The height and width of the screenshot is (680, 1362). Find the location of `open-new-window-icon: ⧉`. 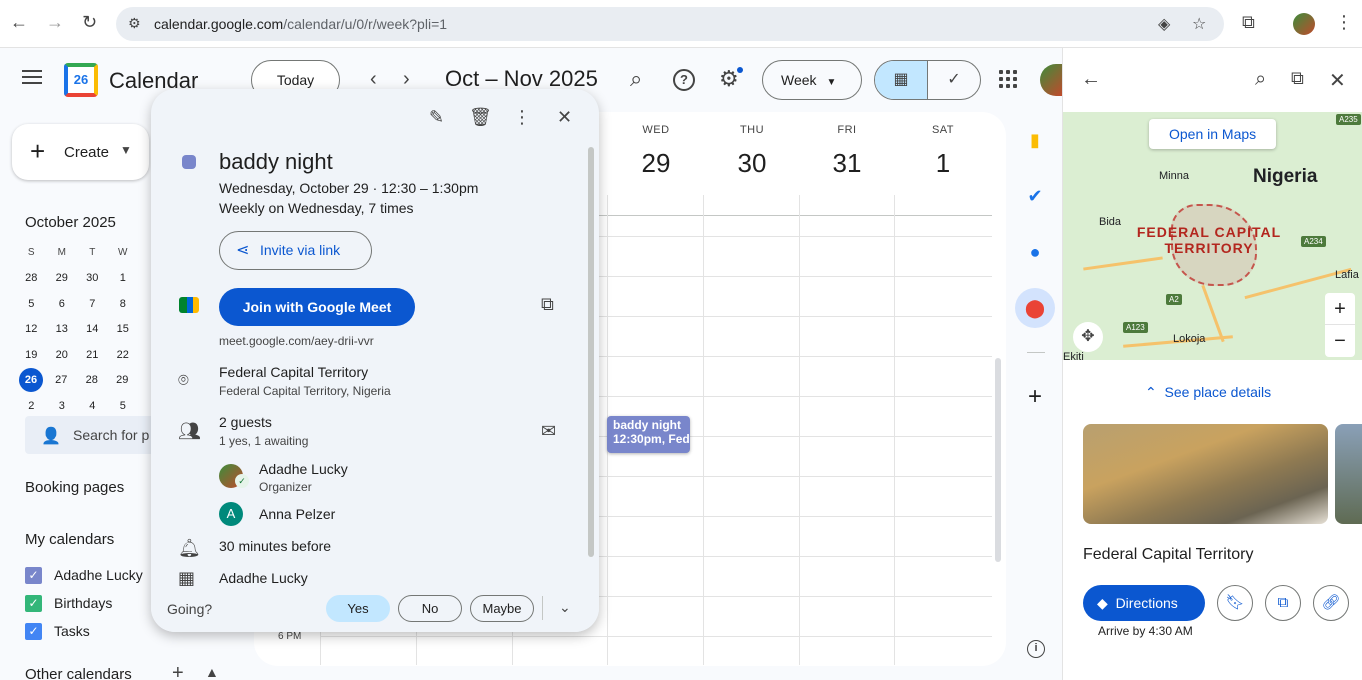

open-new-window-icon: ⧉ is located at coordinates (1297, 78).